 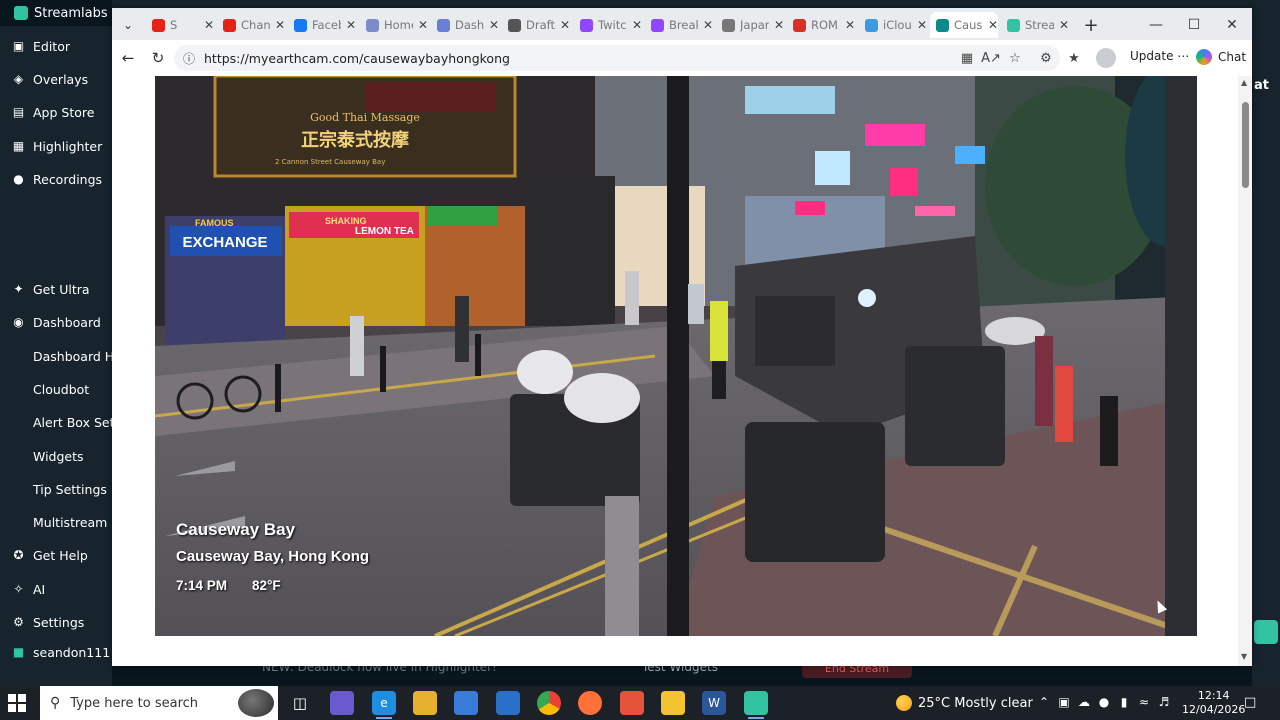 I want to click on taskbar-search: ⚲, so click(x=159, y=703).